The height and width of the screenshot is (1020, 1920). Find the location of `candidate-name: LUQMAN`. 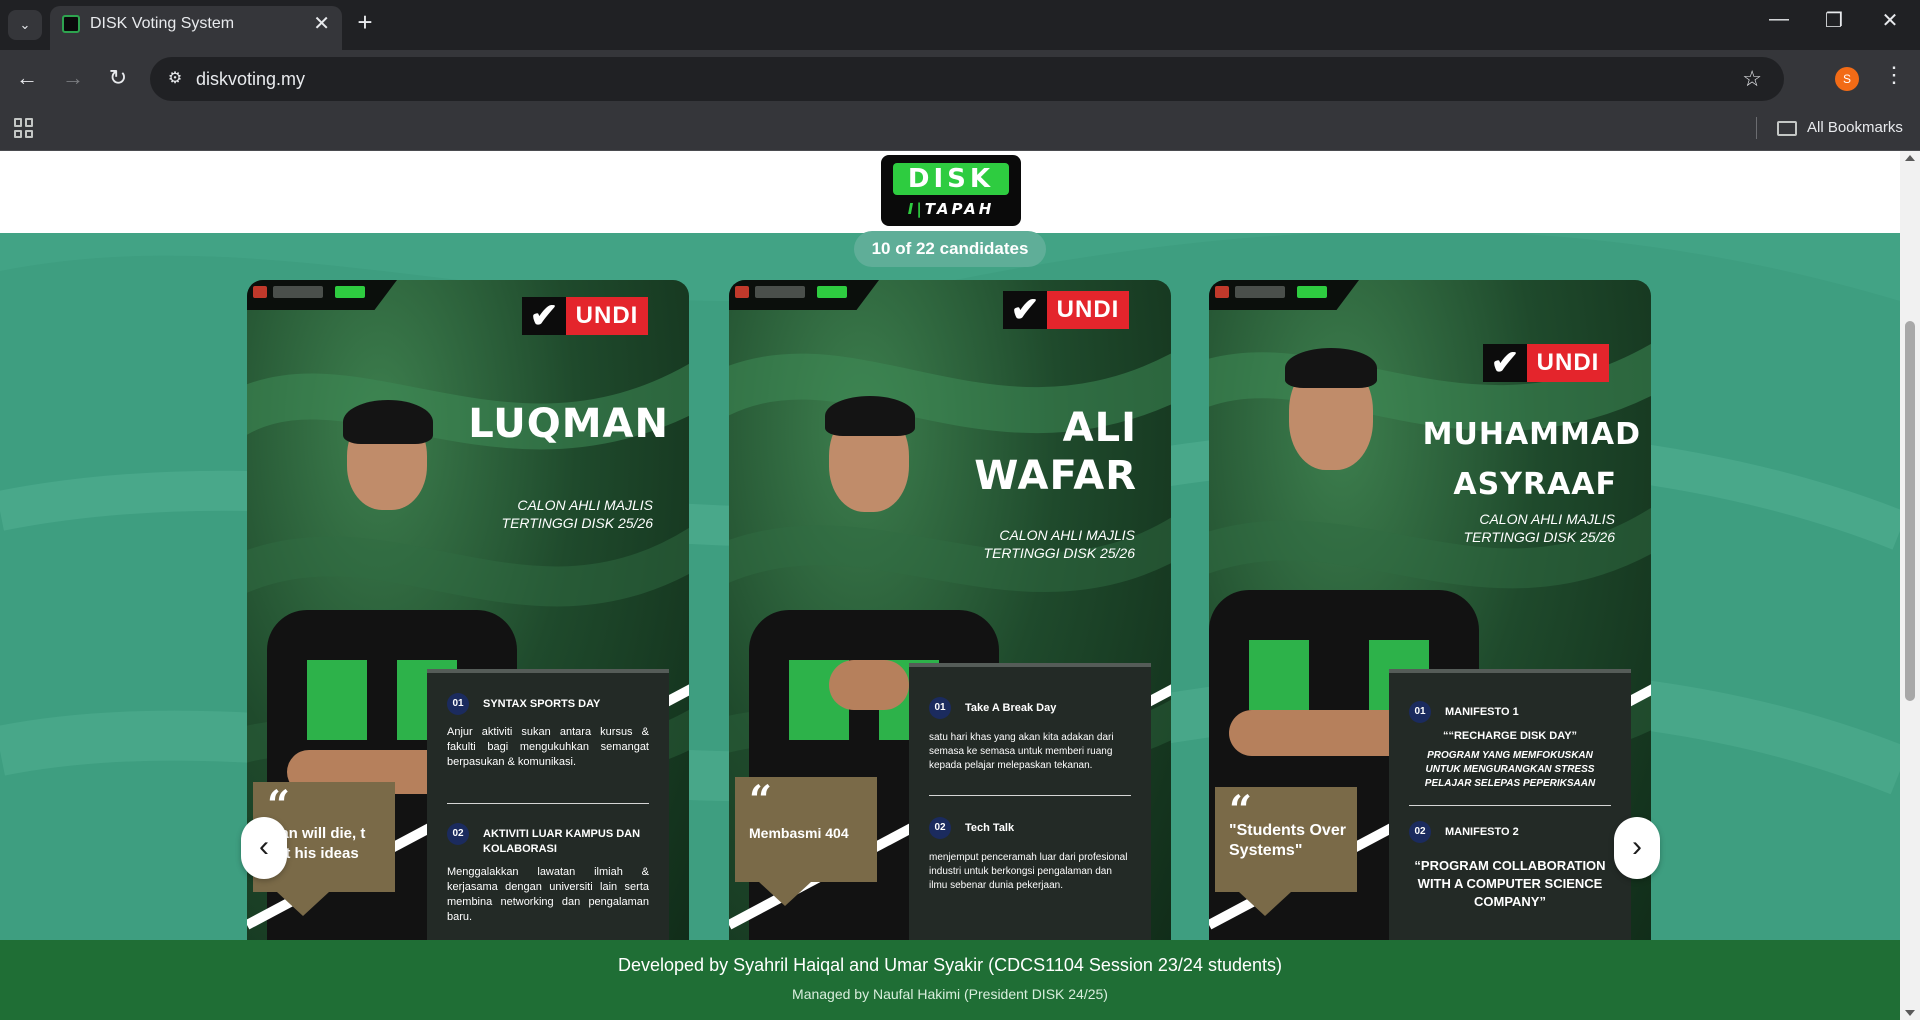

candidate-name: LUQMAN is located at coordinates (568, 424).